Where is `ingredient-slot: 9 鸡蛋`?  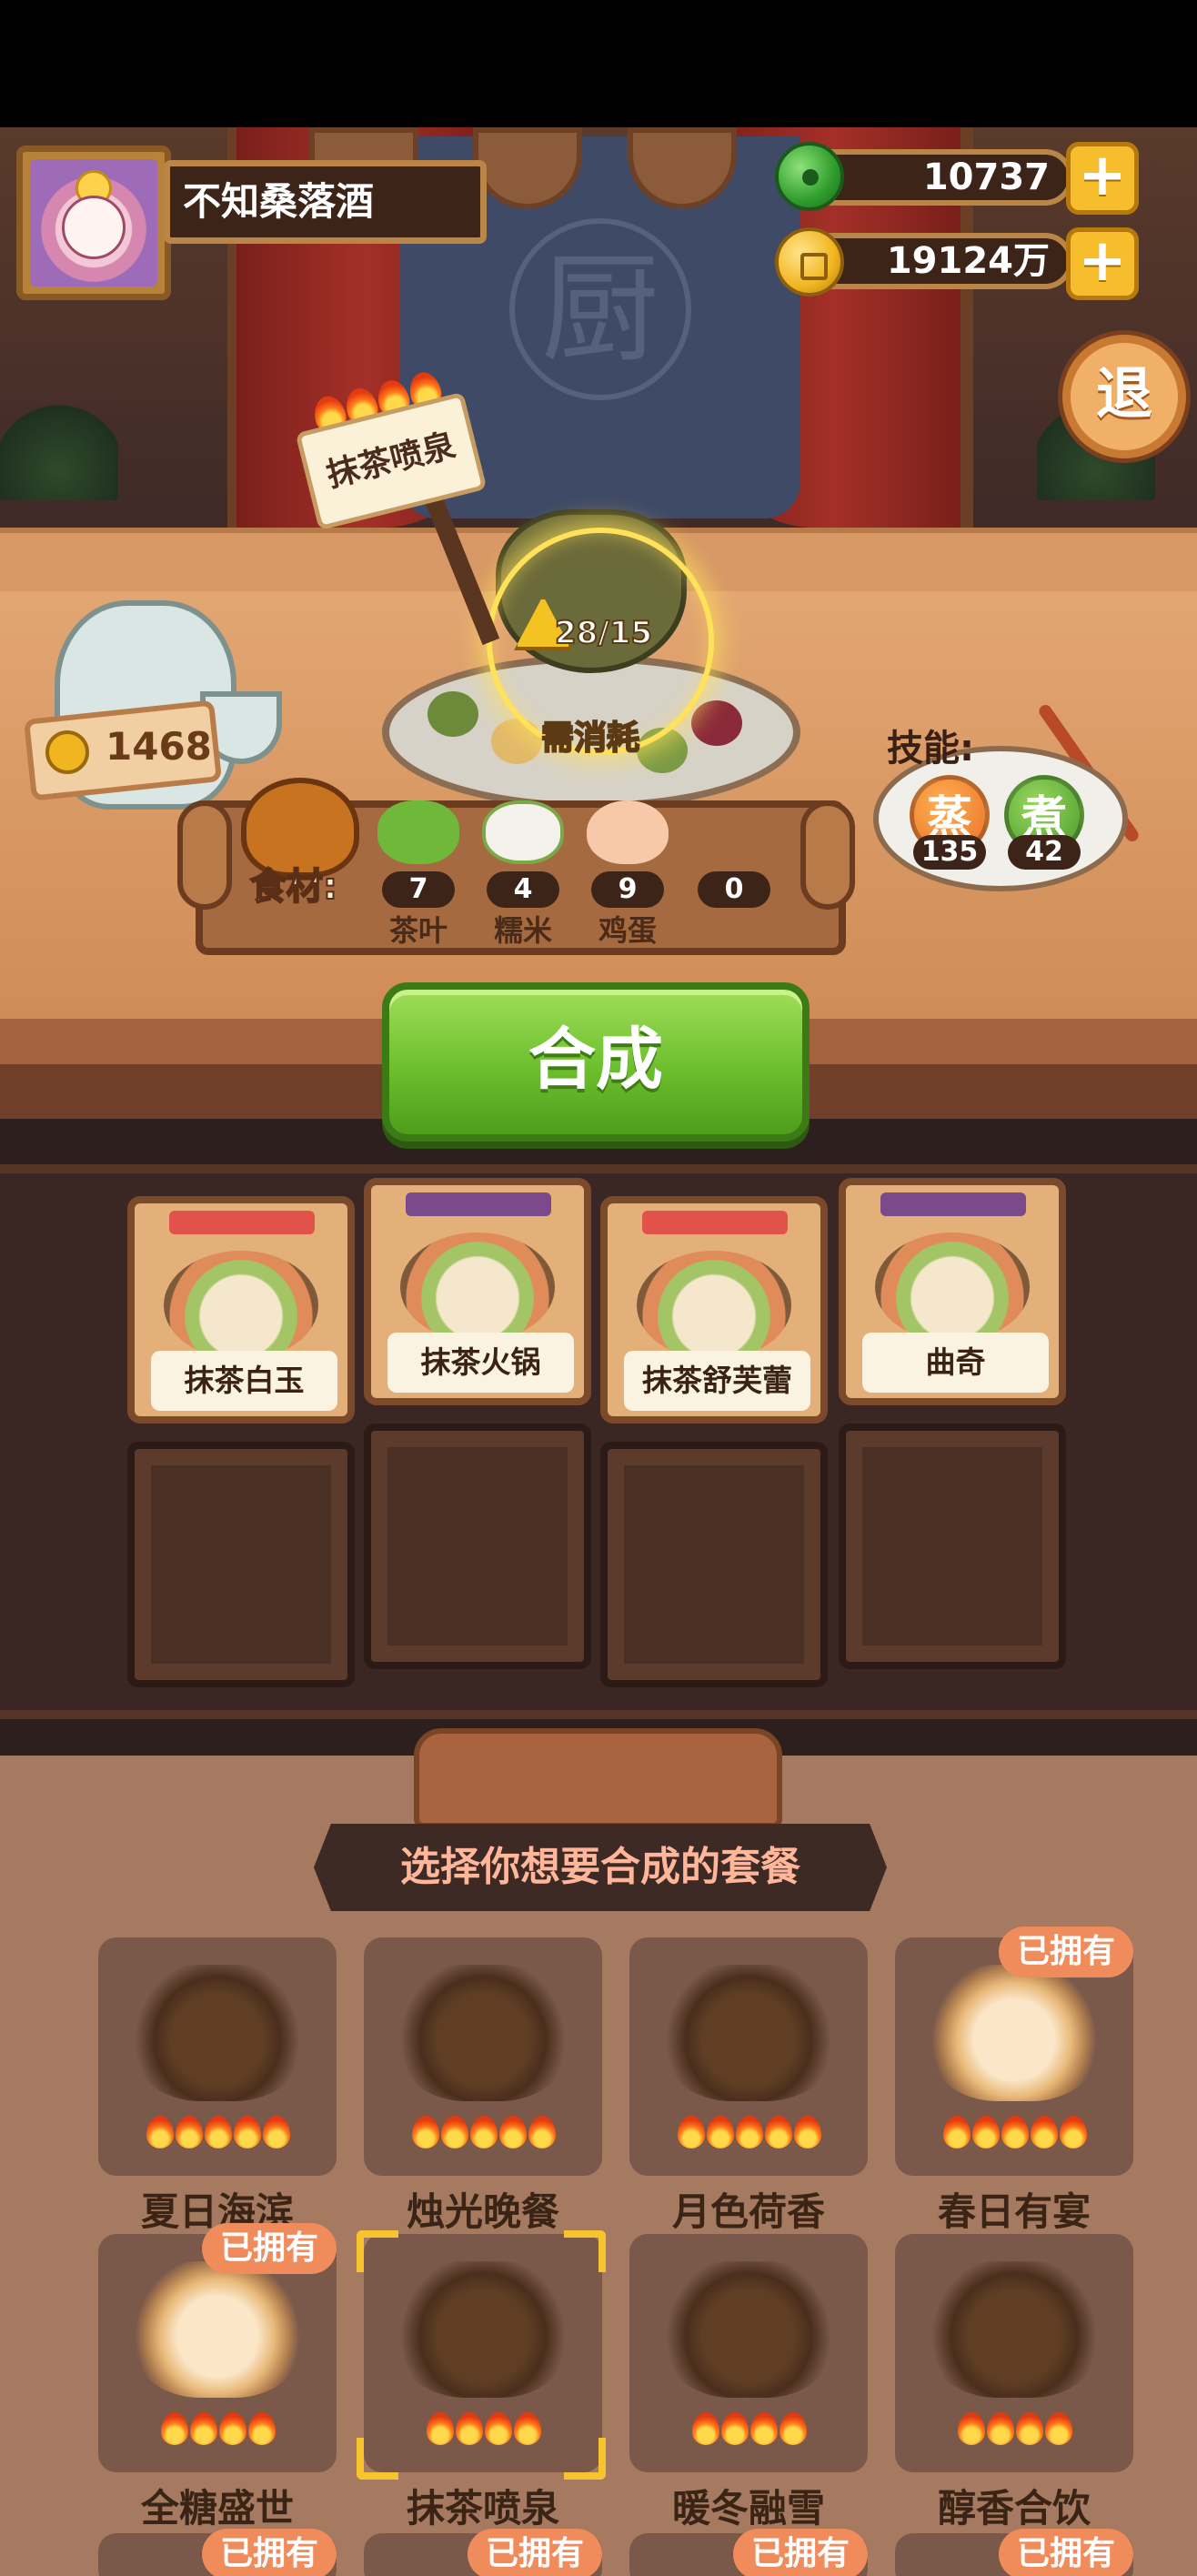 ingredient-slot: 9 鸡蛋 is located at coordinates (628, 874).